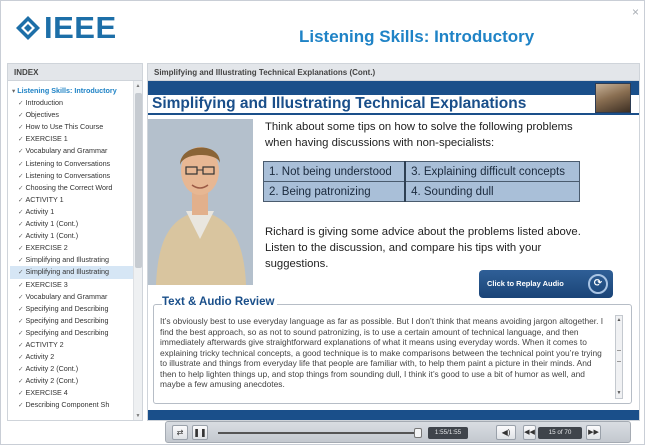 The image size is (645, 445). What do you see at coordinates (40, 357) in the screenshot?
I see `index-item-label: Activity 2` at bounding box center [40, 357].